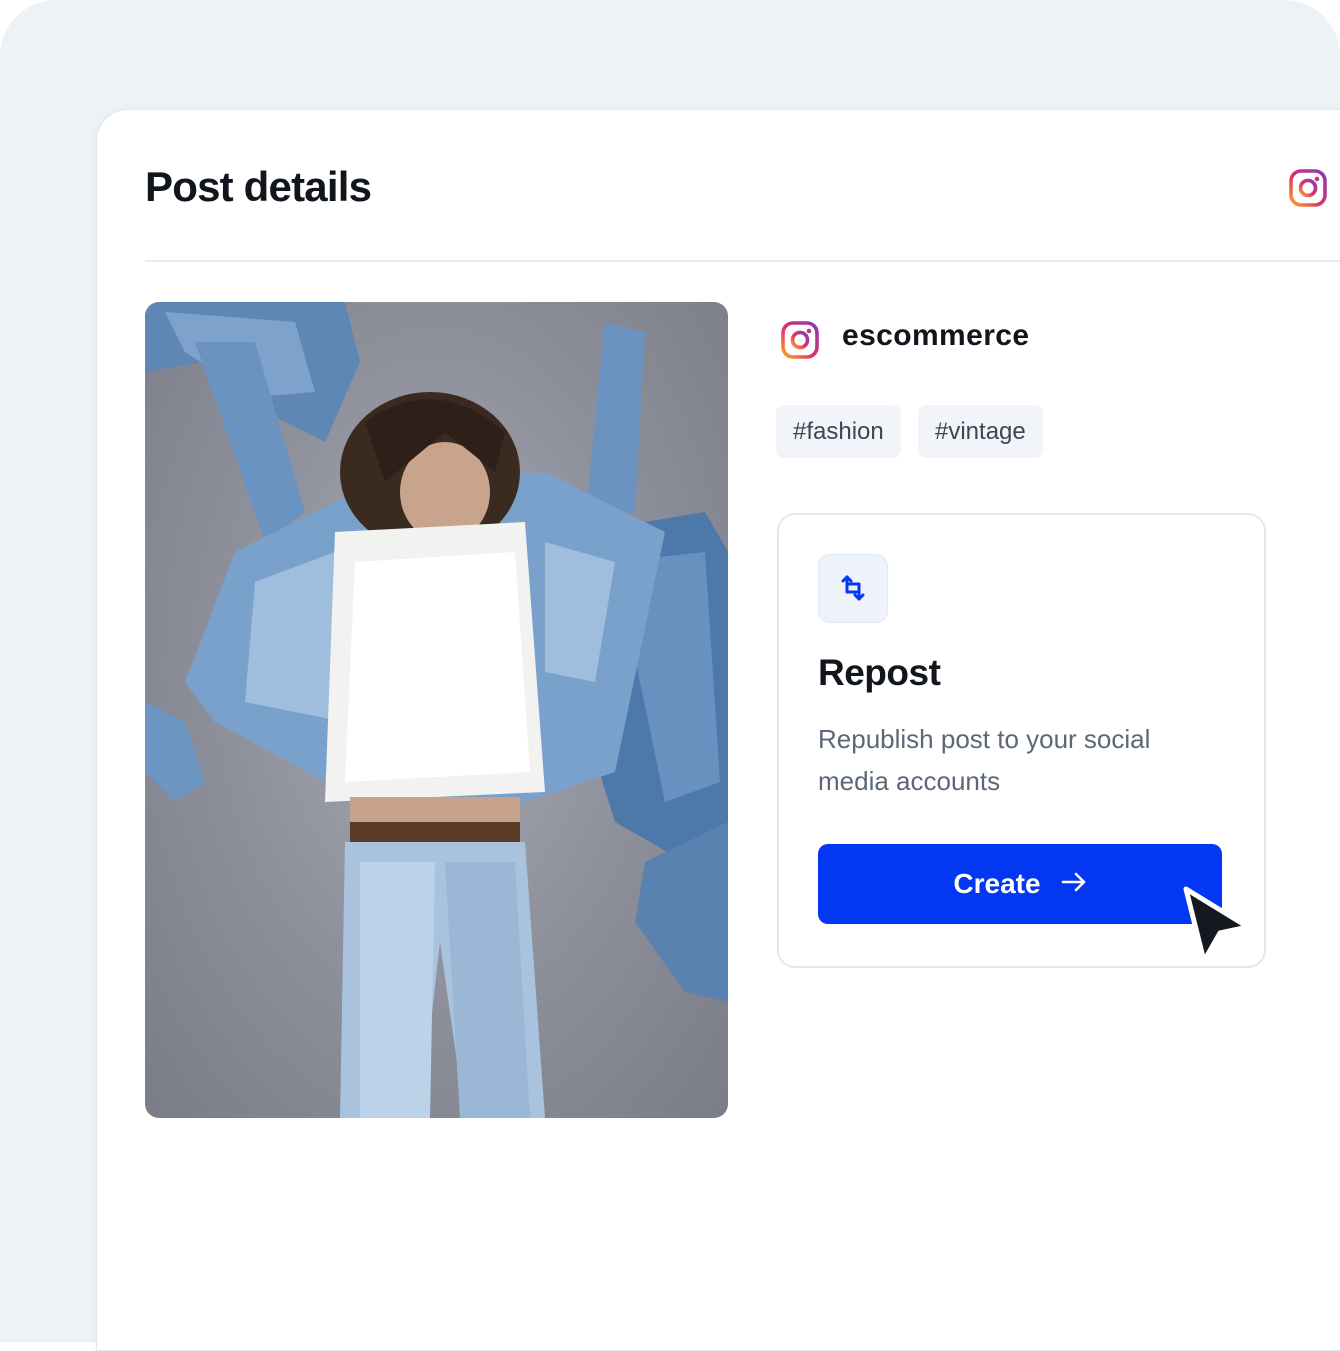 Image resolution: width=1340 pixels, height=1351 pixels. What do you see at coordinates (838, 431) in the screenshot?
I see `hashtag-chip: #fashion` at bounding box center [838, 431].